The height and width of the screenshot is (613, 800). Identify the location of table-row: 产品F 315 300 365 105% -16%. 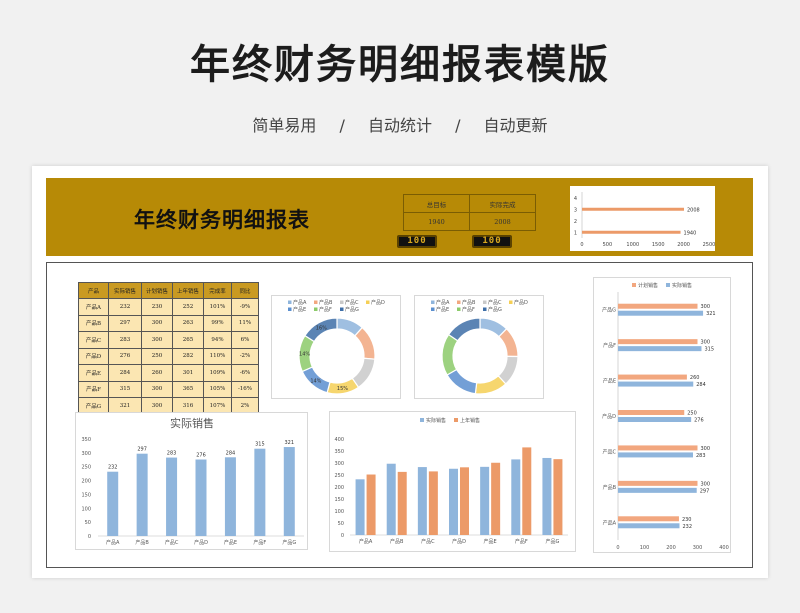
(168, 389).